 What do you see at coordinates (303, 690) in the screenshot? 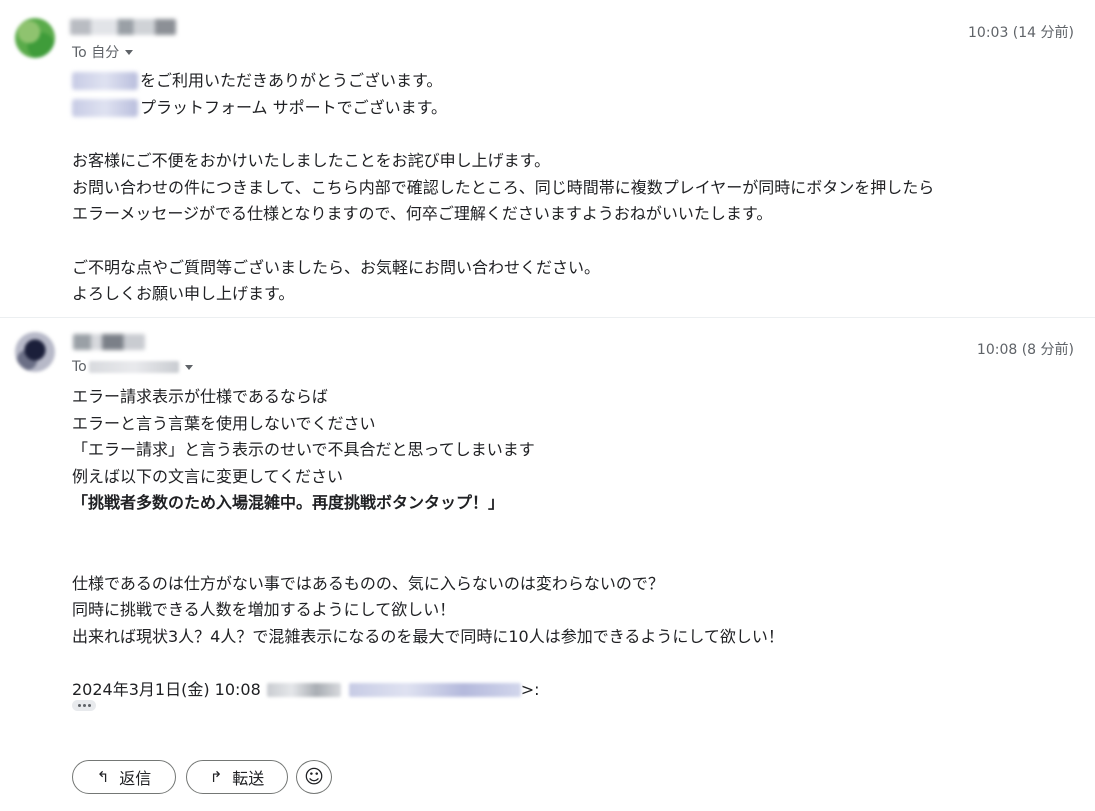
I see `quote-sender-redacted` at bounding box center [303, 690].